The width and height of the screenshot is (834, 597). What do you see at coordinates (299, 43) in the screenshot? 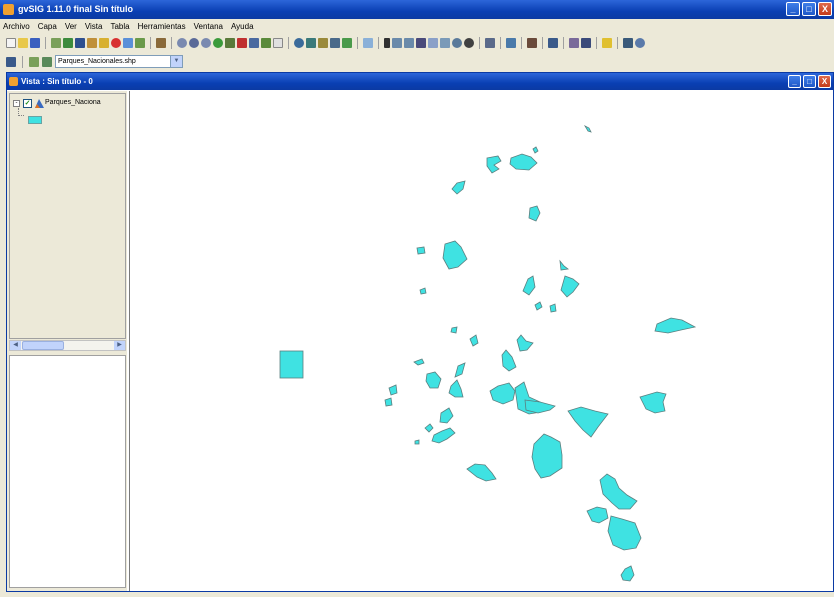
I see `info-icon` at bounding box center [299, 43].